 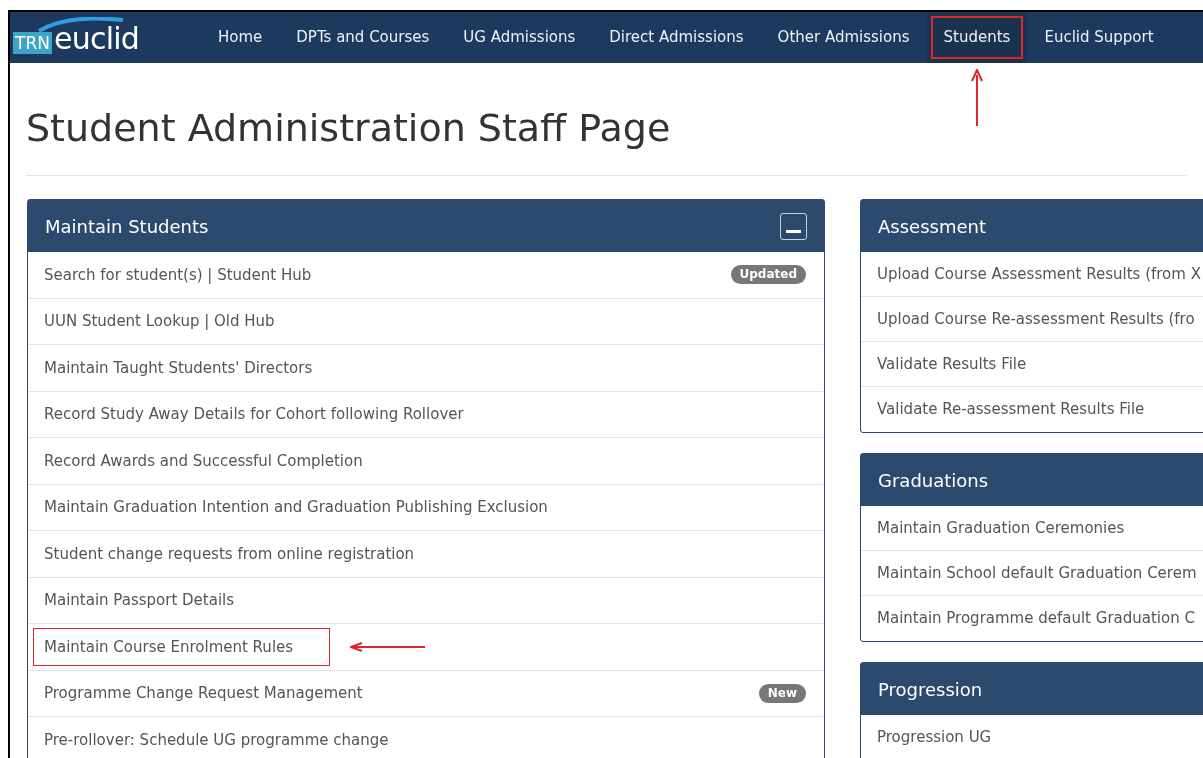 I want to click on menu-link: Maintain Passport Details, so click(x=139, y=600).